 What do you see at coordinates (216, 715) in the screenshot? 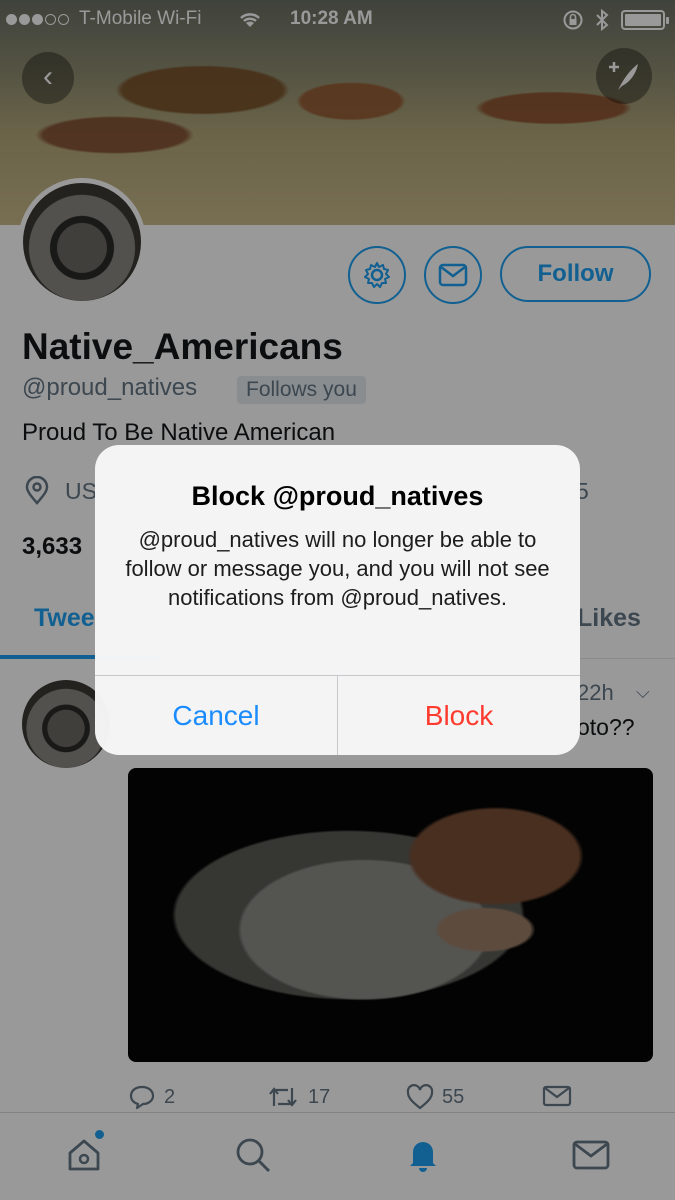
I see `cancel-button: Cancel` at bounding box center [216, 715].